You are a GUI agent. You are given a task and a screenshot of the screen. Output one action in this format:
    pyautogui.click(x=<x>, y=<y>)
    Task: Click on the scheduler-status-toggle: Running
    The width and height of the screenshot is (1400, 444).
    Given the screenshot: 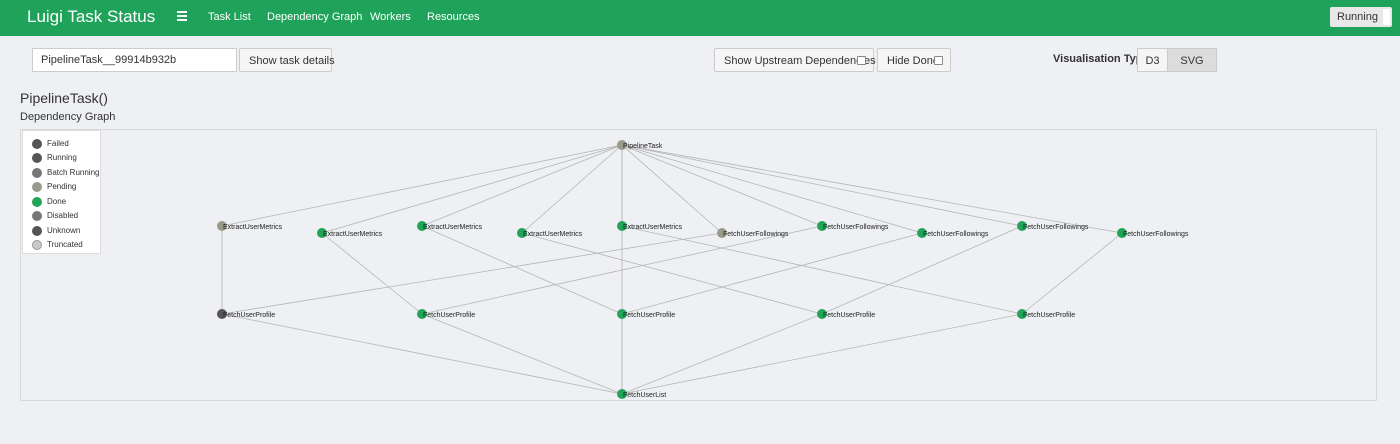 What is the action you would take?
    pyautogui.click(x=1361, y=17)
    